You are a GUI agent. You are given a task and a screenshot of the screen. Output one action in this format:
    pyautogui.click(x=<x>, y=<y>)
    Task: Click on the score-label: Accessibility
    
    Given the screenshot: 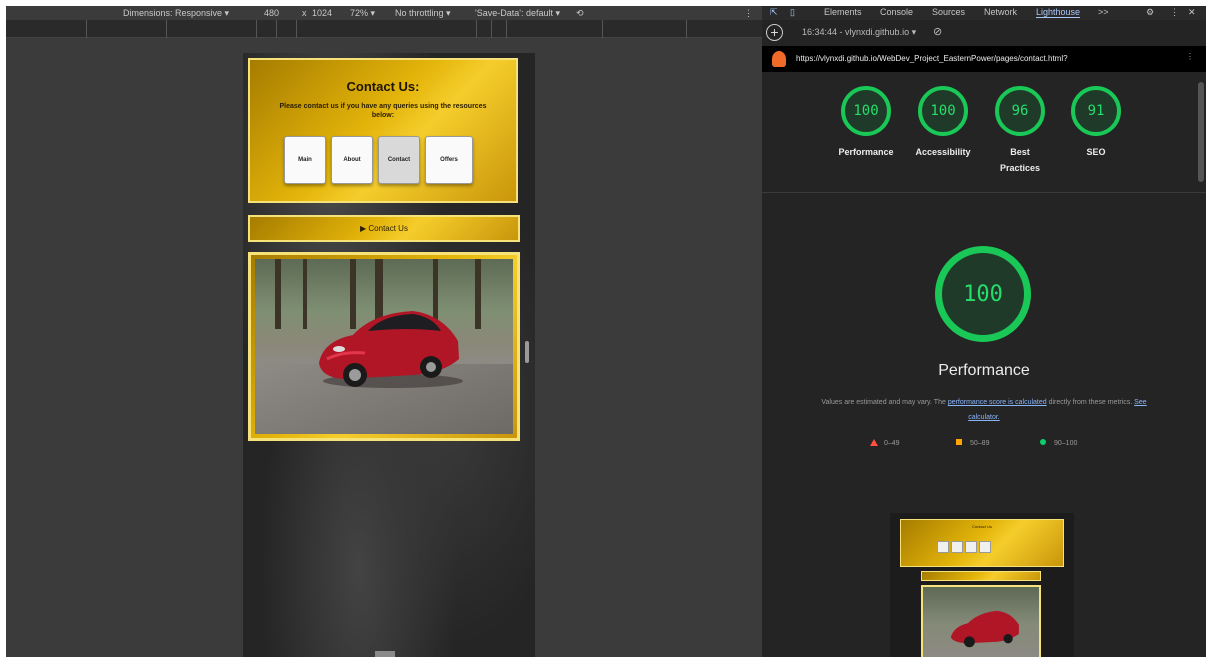 What is the action you would take?
    pyautogui.click(x=943, y=152)
    